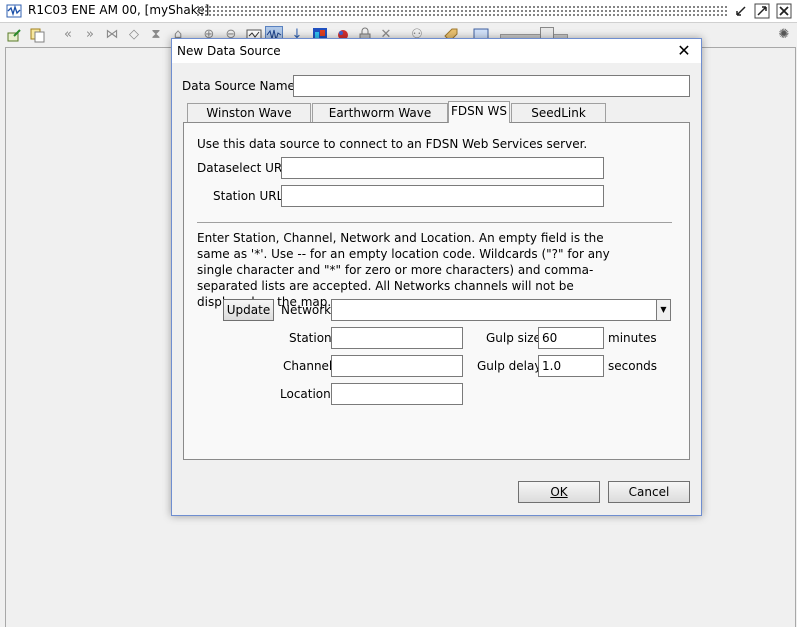  I want to click on gulp-size-input, so click(571, 338).